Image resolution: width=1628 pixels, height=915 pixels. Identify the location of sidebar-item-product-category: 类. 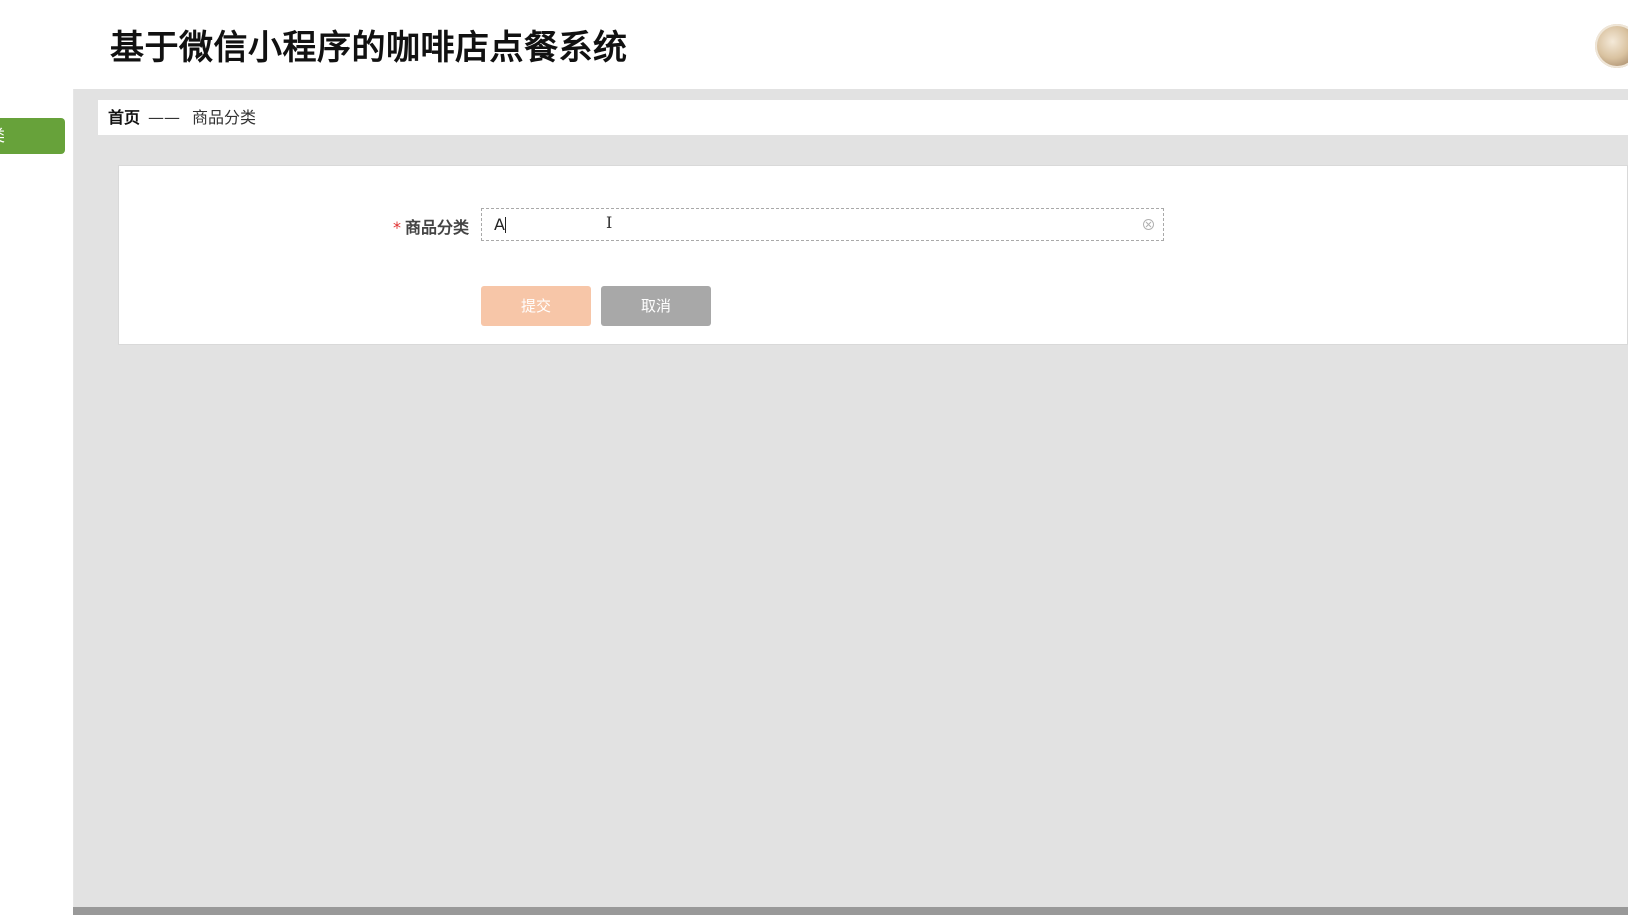
(32, 136).